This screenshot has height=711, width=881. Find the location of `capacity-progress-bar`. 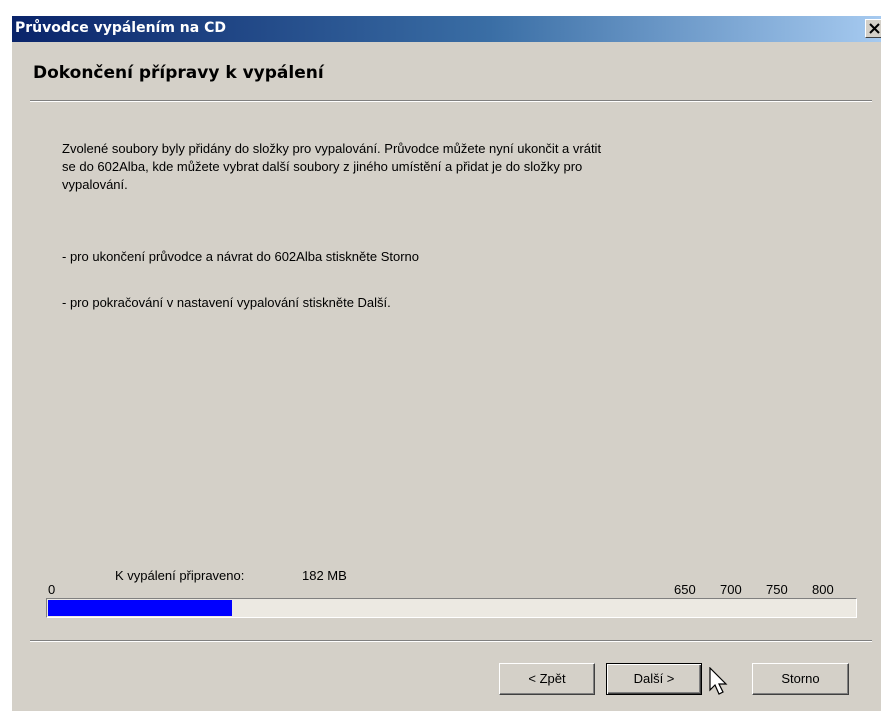

capacity-progress-bar is located at coordinates (451, 608).